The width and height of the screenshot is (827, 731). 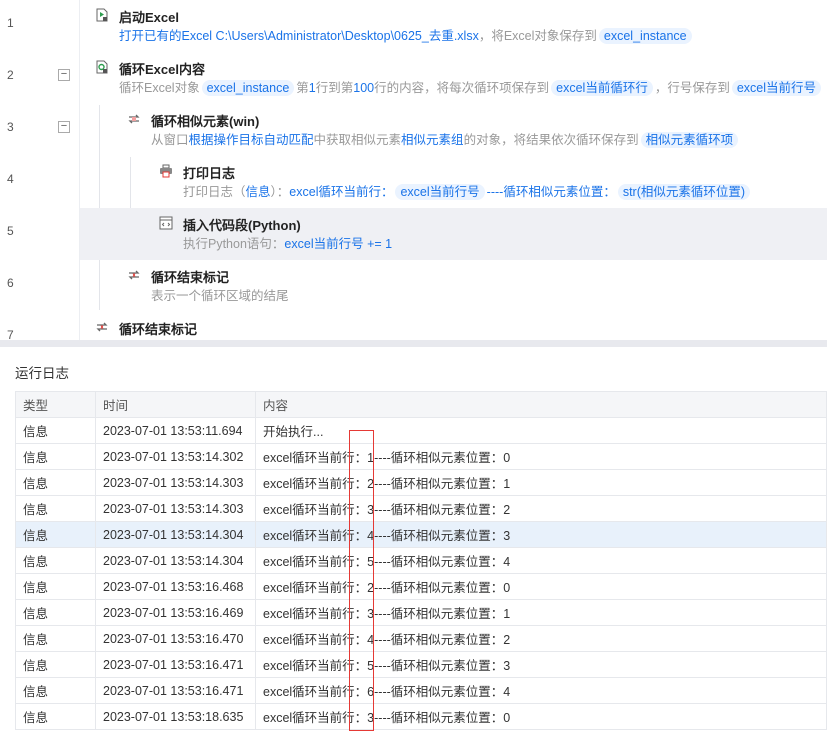 What do you see at coordinates (175, 638) in the screenshot?
I see `log-time: 2023-07-01 13:53:16.470` at bounding box center [175, 638].